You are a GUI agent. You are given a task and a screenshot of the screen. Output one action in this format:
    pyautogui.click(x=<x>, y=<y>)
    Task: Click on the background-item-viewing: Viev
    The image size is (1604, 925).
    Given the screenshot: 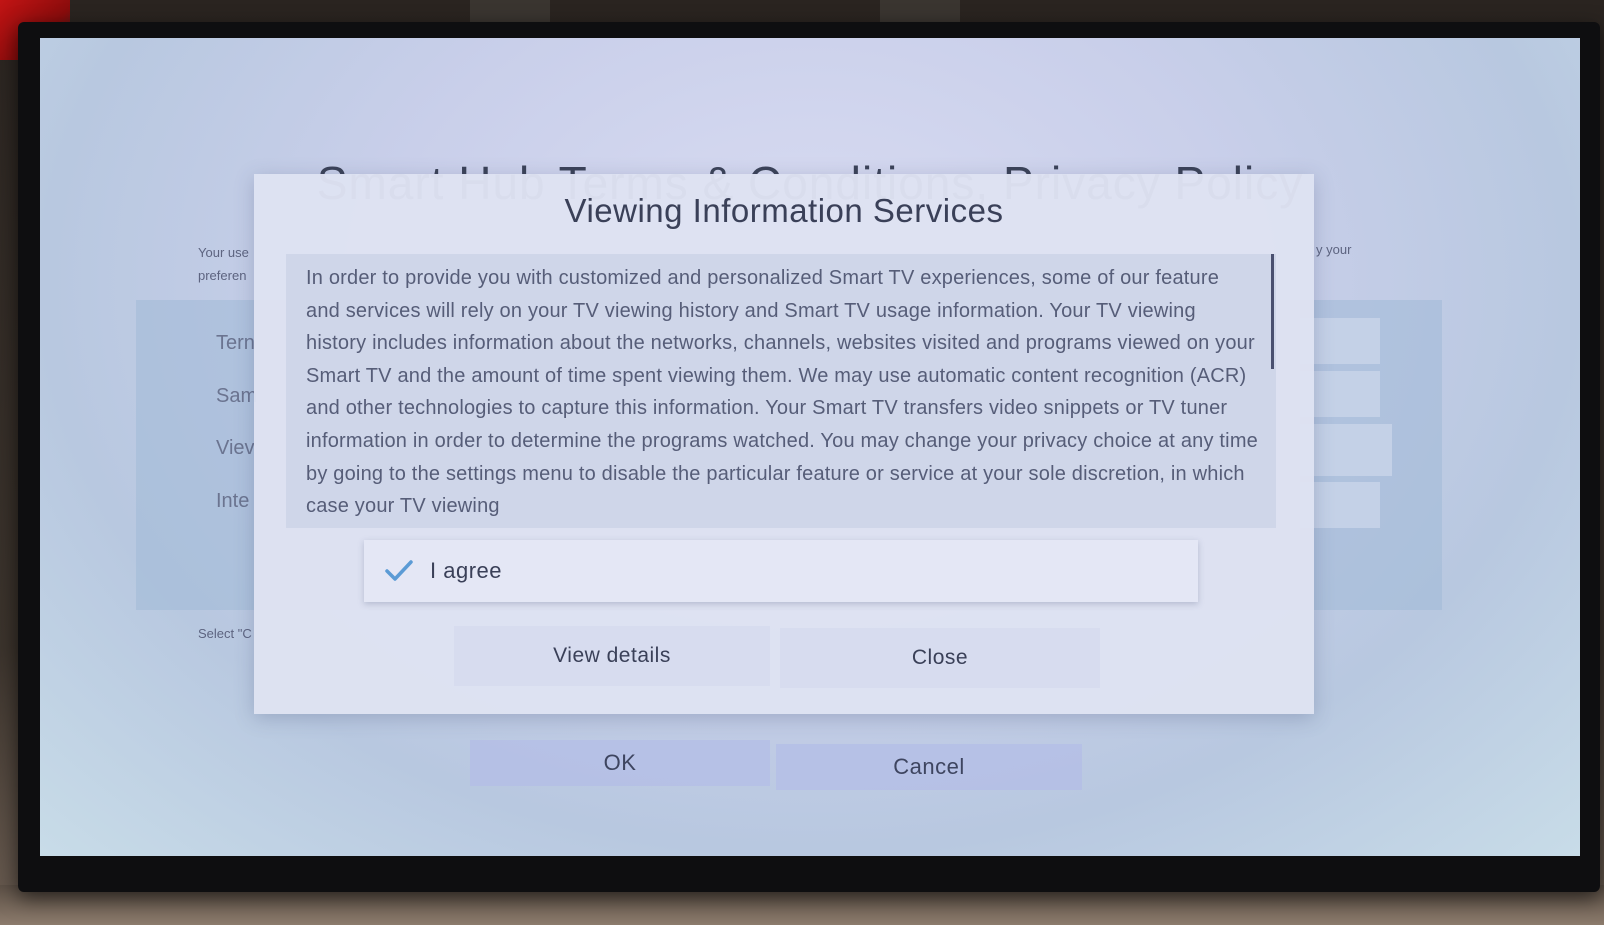 What is the action you would take?
    pyautogui.click(x=235, y=448)
    